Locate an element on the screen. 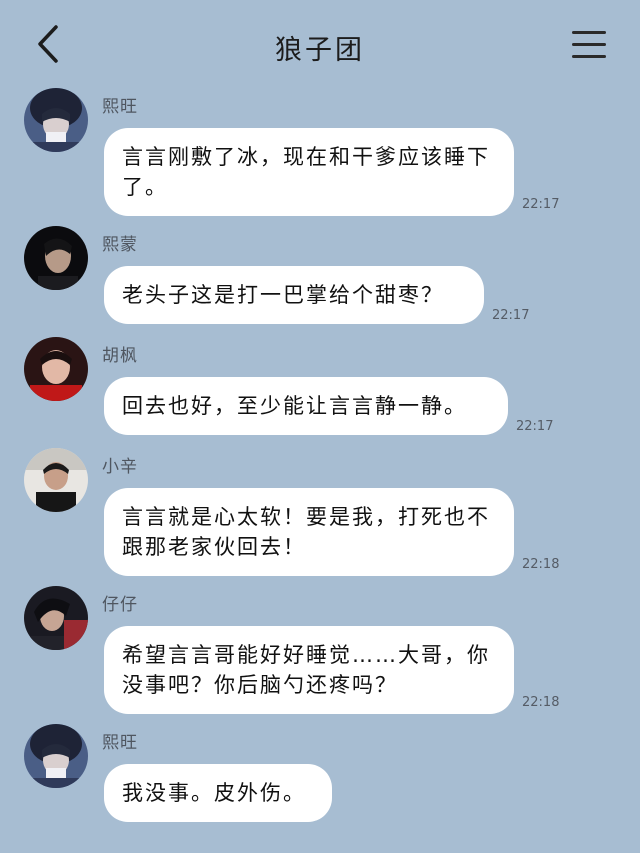 The width and height of the screenshot is (640, 853). message-bubble: 希望言言哥能好好睡觉……大哥，你没事吧？你后脑勺还疼吗？ is located at coordinates (309, 670).